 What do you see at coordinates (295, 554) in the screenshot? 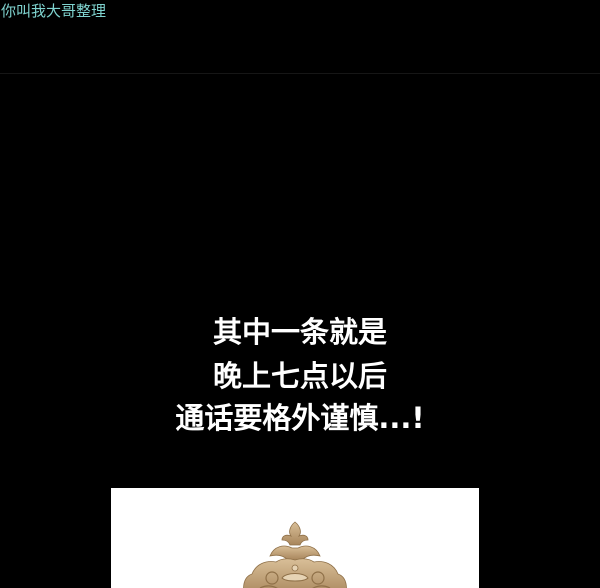
I see `gilded-frame-ornament-icon` at bounding box center [295, 554].